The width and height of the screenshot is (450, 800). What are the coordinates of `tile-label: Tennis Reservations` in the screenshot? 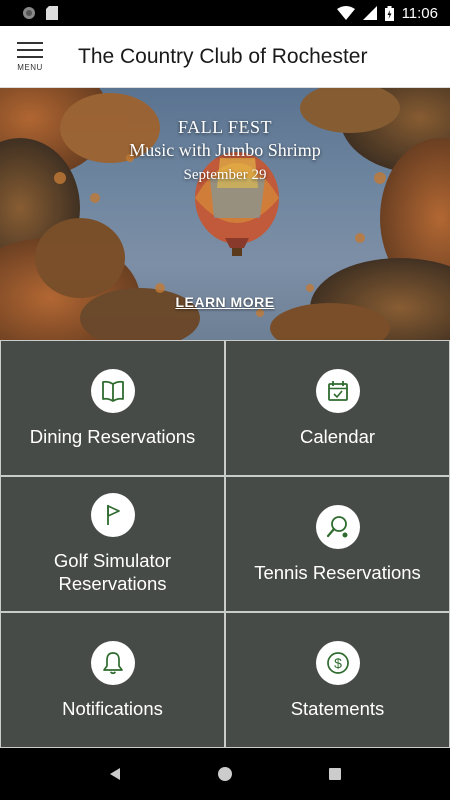 It's located at (337, 572).